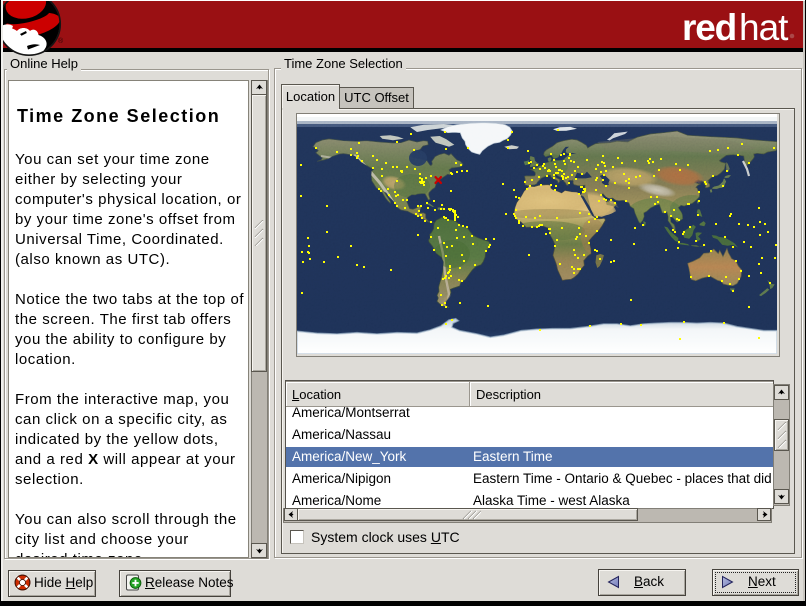  What do you see at coordinates (764, 27) in the screenshot?
I see `svg-text: hat` at bounding box center [764, 27].